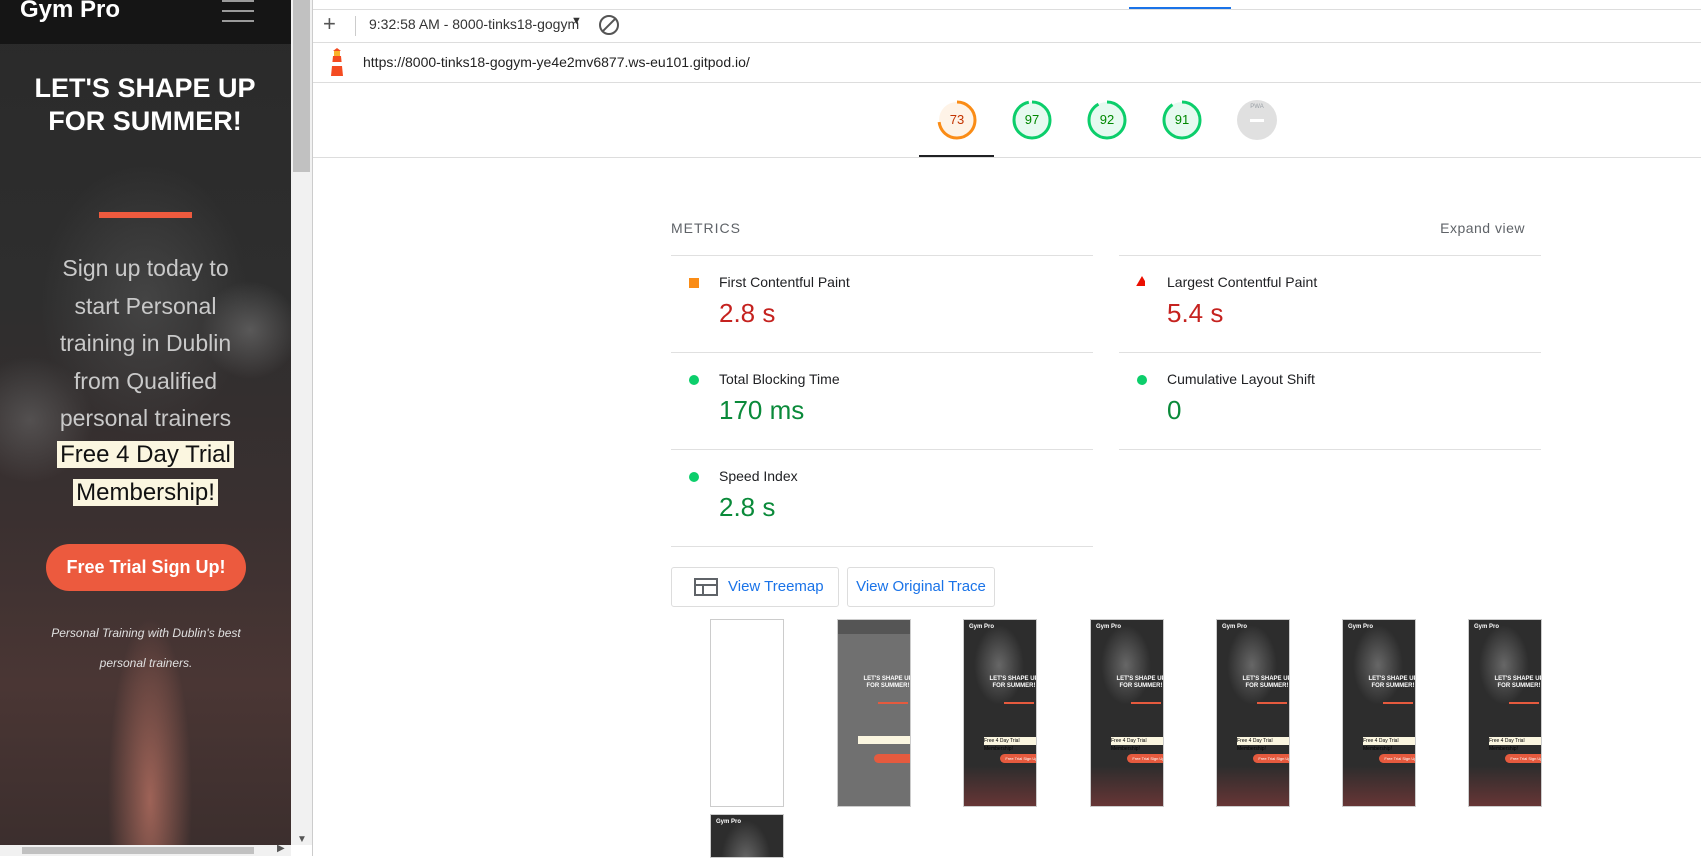 This screenshot has width=1701, height=858. I want to click on metric-value: 0, so click(1174, 410).